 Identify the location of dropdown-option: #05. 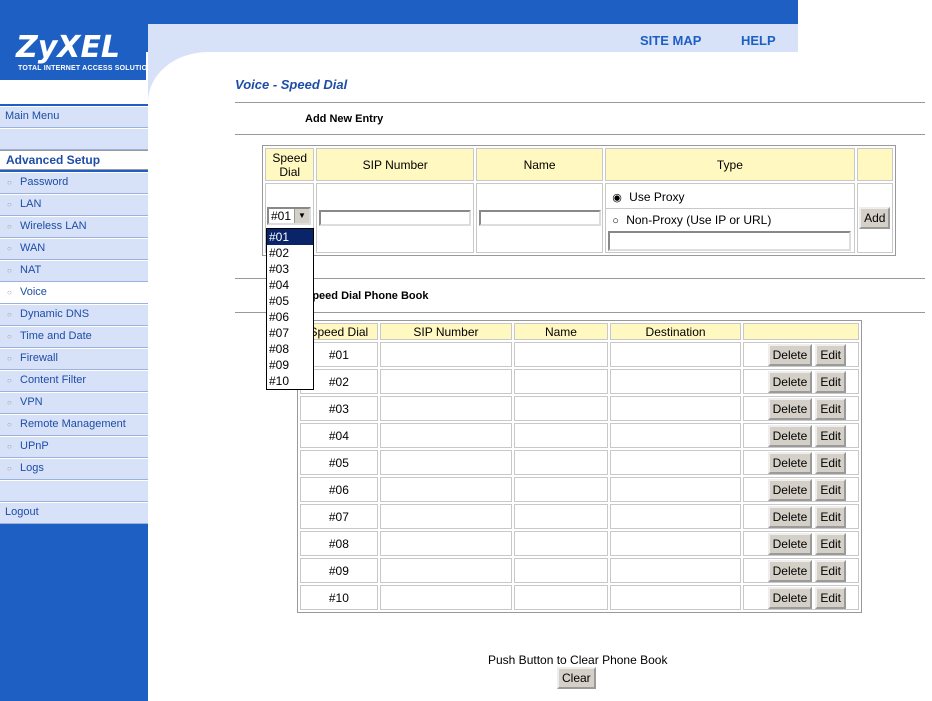
(290, 301).